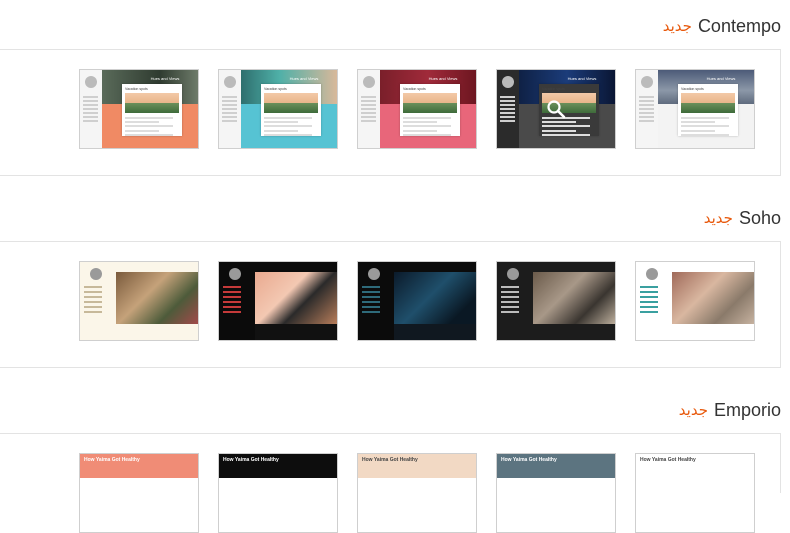 This screenshot has width=790, height=533. Describe the element at coordinates (742, 218) in the screenshot. I see `section-header: جديد Soho` at that location.